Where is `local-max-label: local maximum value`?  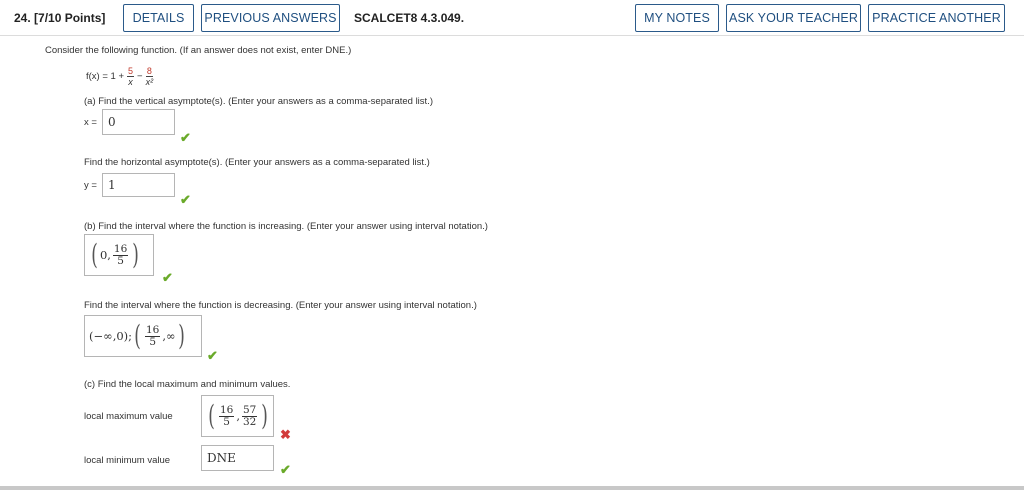
local-max-label: local maximum value is located at coordinates (128, 416).